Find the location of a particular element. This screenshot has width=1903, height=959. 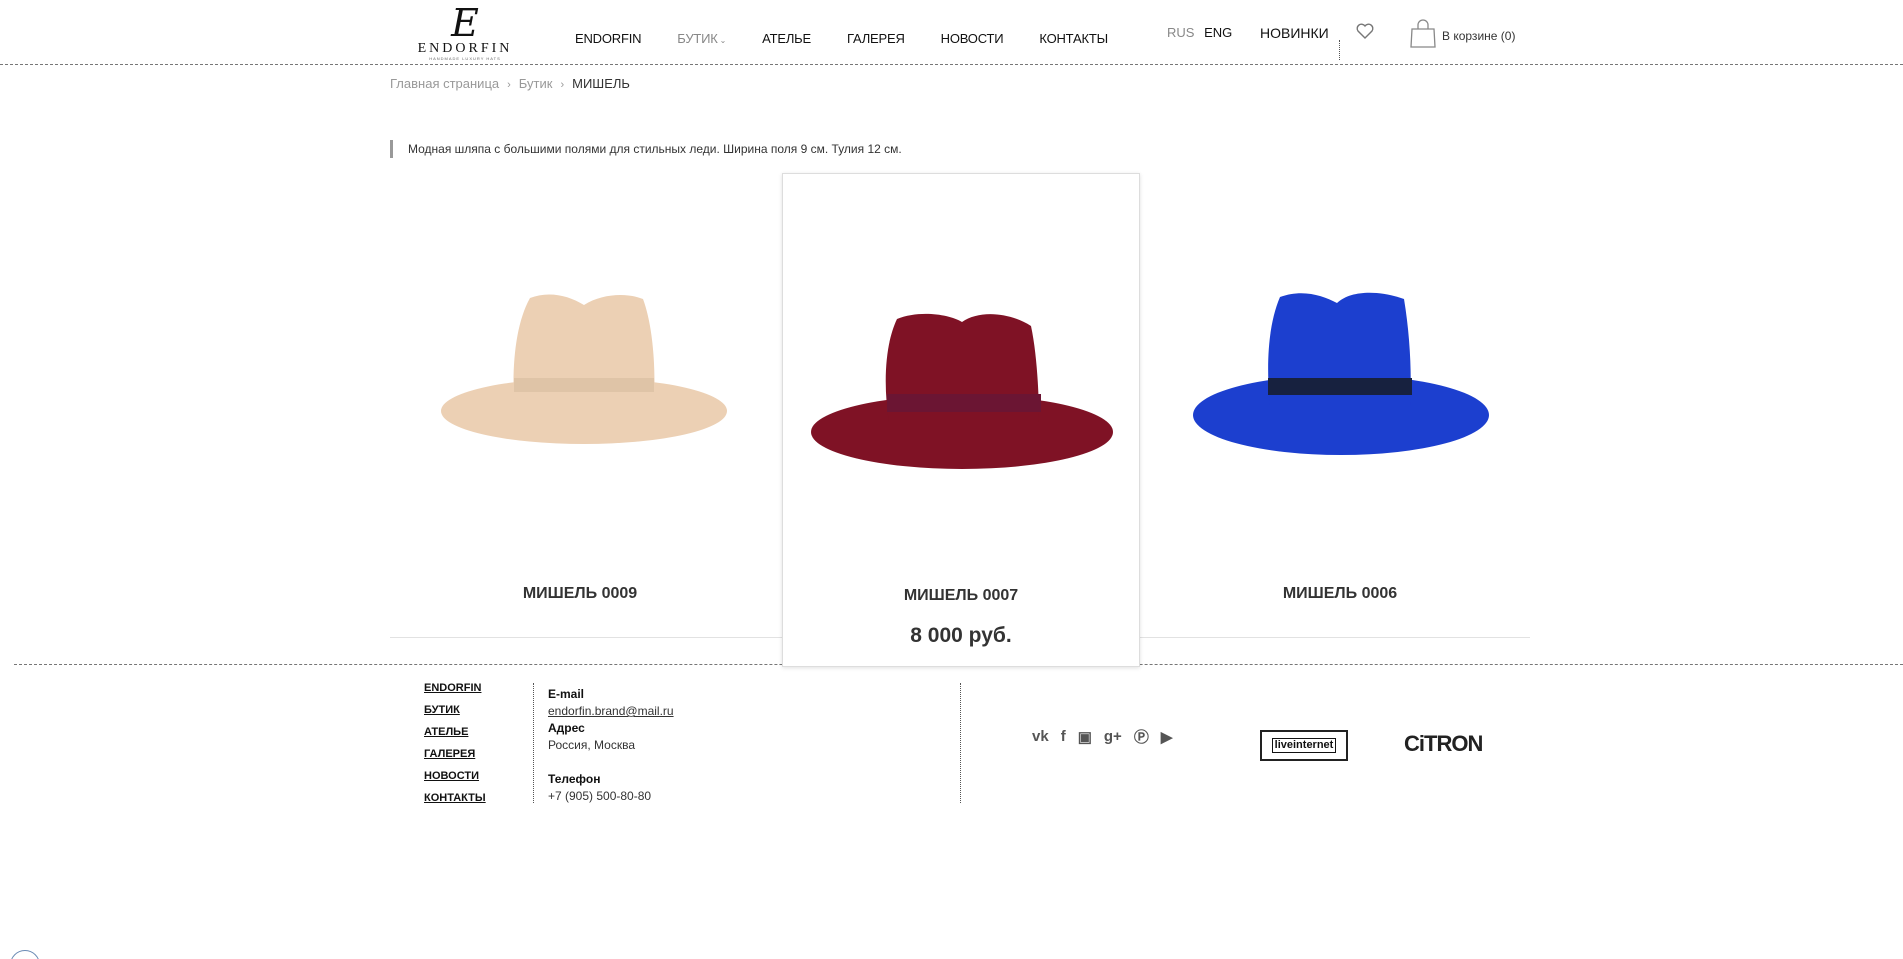

liveinternet-counter: liveinternet is located at coordinates (1304, 745).